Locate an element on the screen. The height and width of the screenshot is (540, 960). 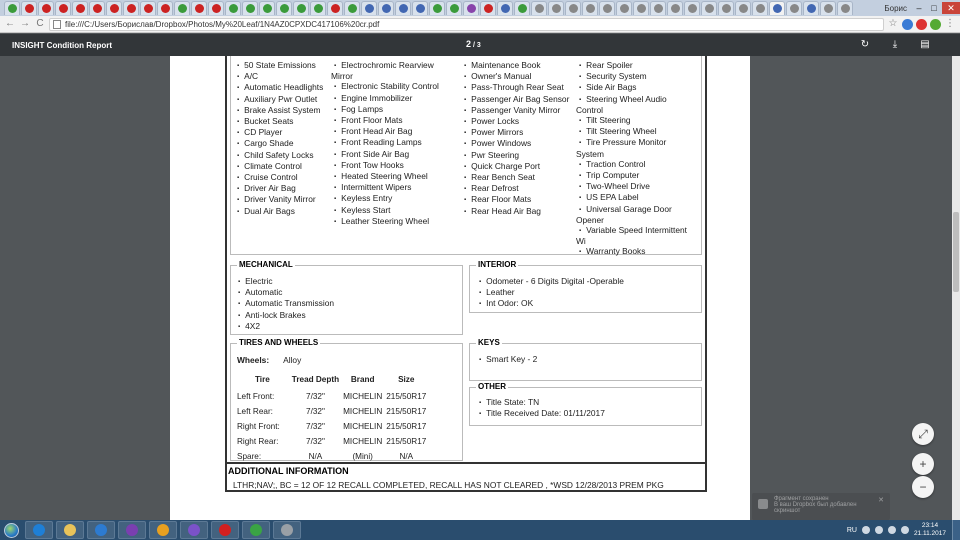
print-icon: ▤ is located at coordinates (925, 45).